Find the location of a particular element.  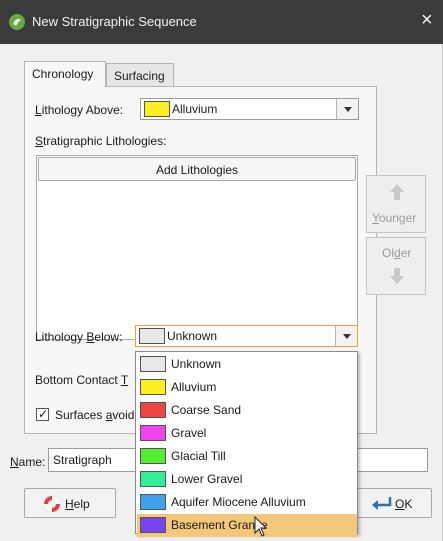

lithology-above-label: Lithology Above: is located at coordinates (79, 110).